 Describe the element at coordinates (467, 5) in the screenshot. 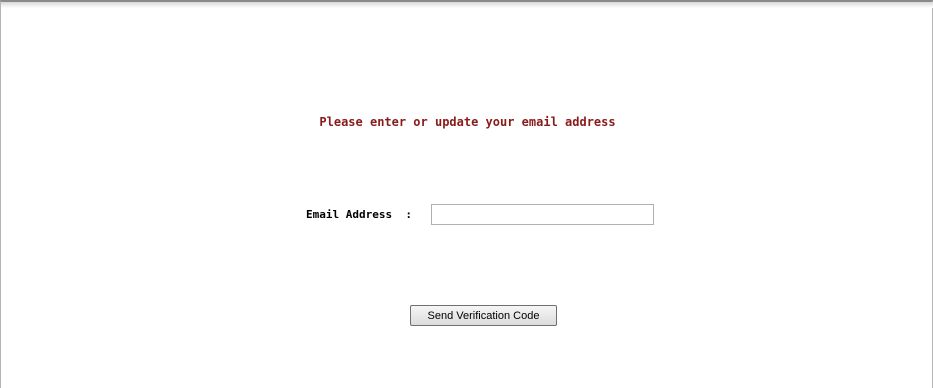

I see `top-border` at that location.